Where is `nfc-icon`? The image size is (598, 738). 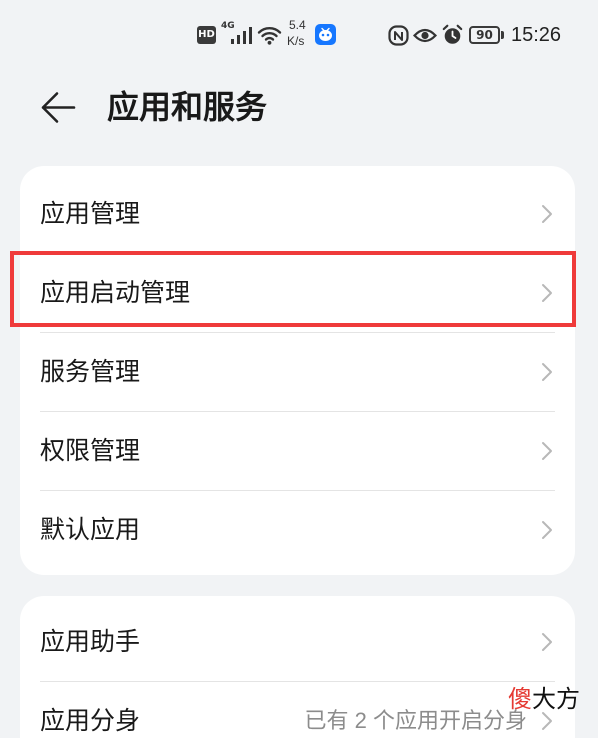 nfc-icon is located at coordinates (398, 35).